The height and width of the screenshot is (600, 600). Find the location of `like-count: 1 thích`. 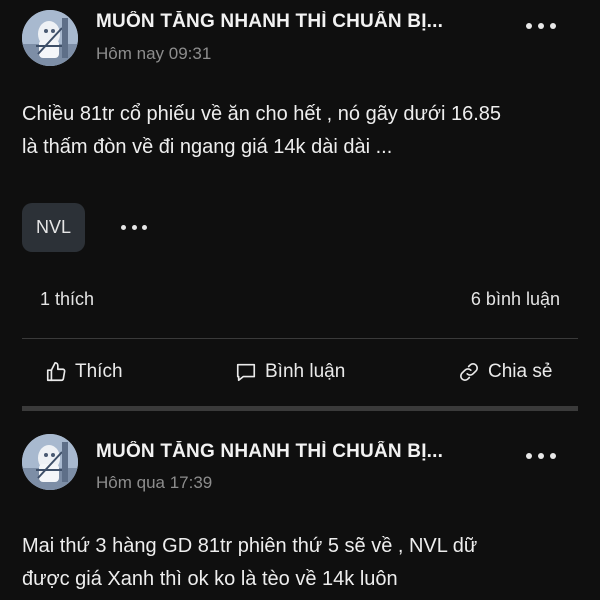

like-count: 1 thích is located at coordinates (67, 299).